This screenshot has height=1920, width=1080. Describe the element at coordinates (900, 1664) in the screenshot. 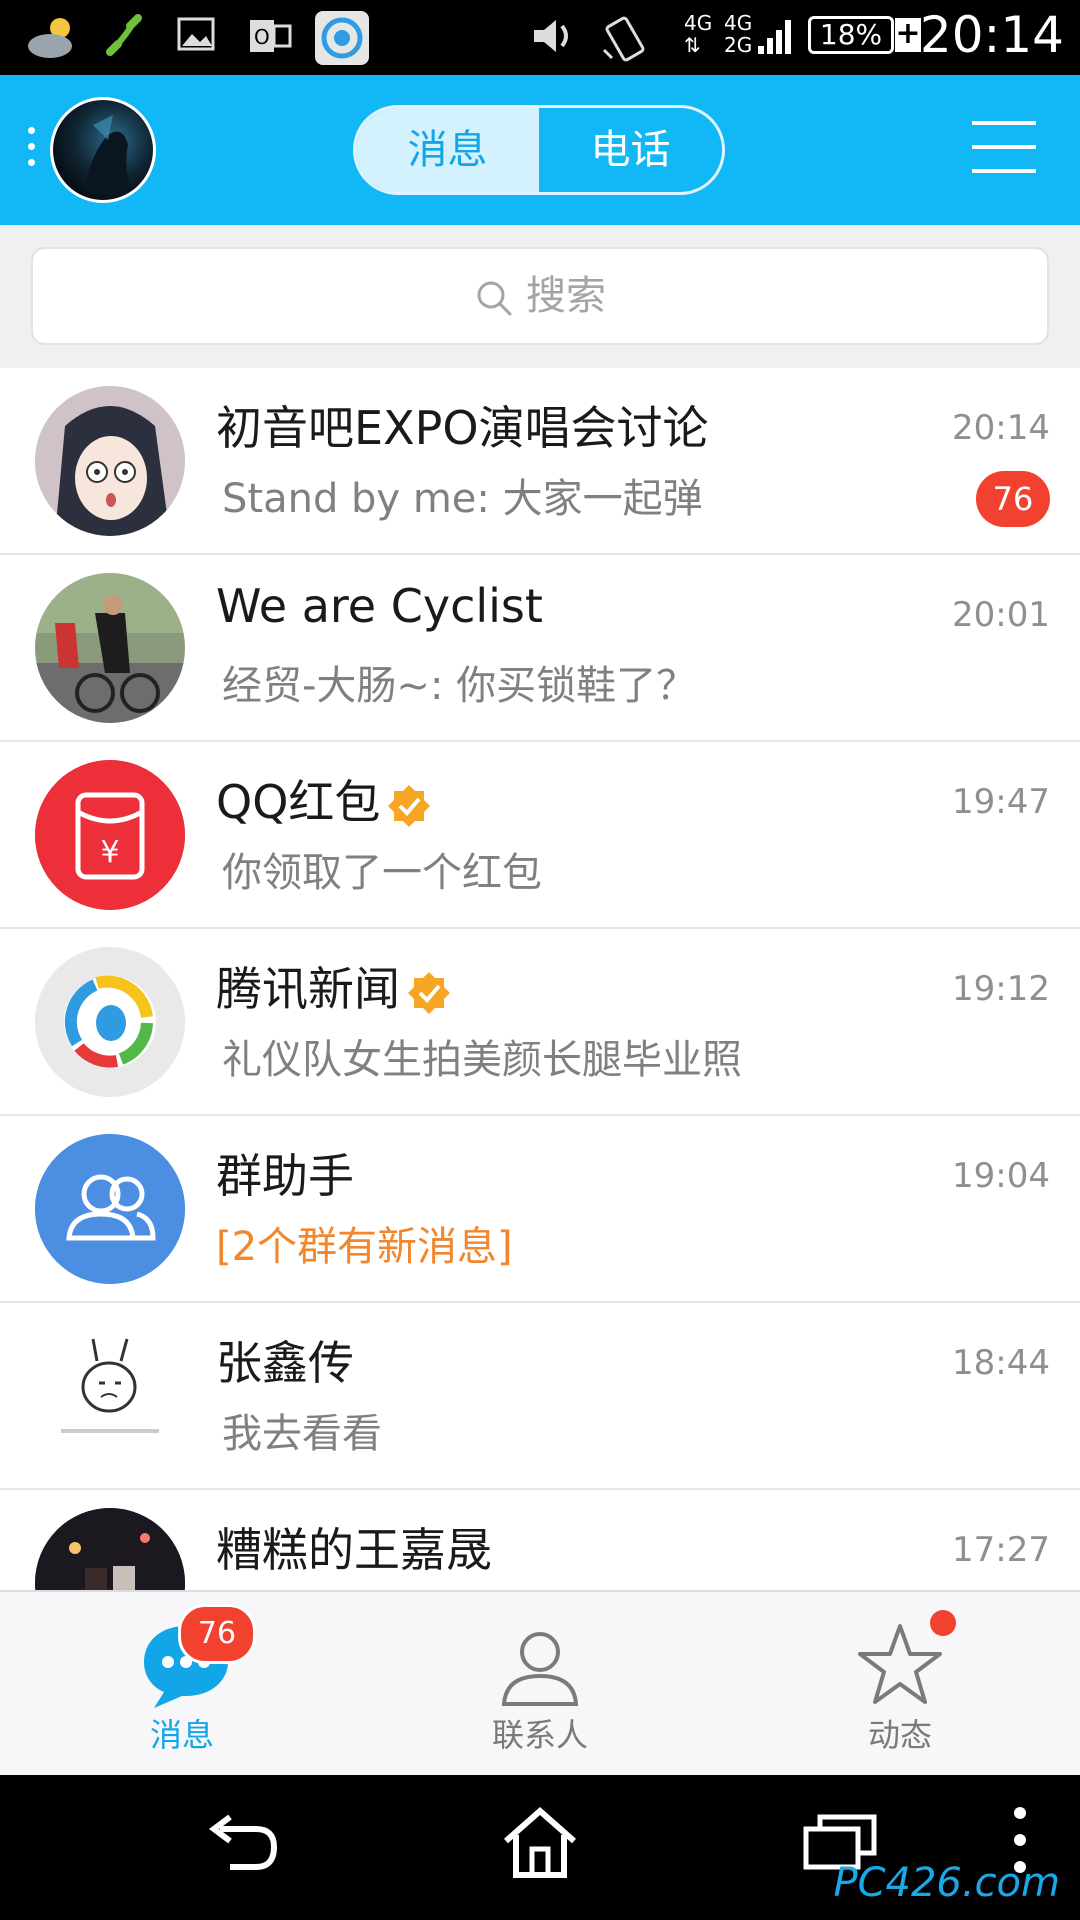

I see `star-icon` at that location.